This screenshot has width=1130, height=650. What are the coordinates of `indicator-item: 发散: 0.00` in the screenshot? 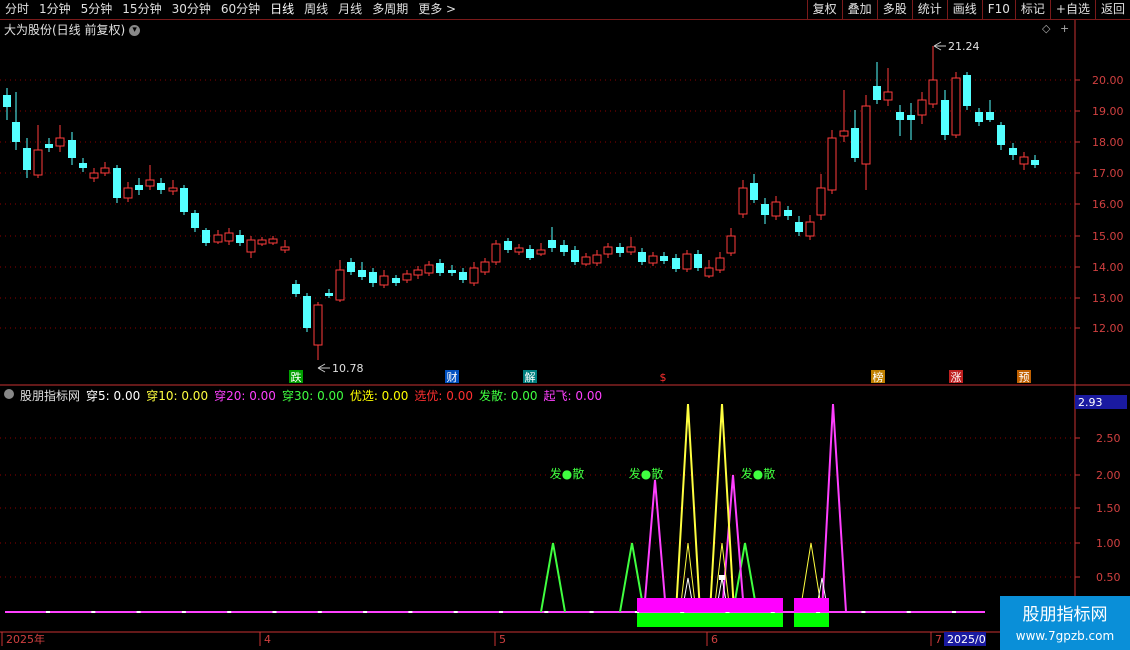 It's located at (508, 396).